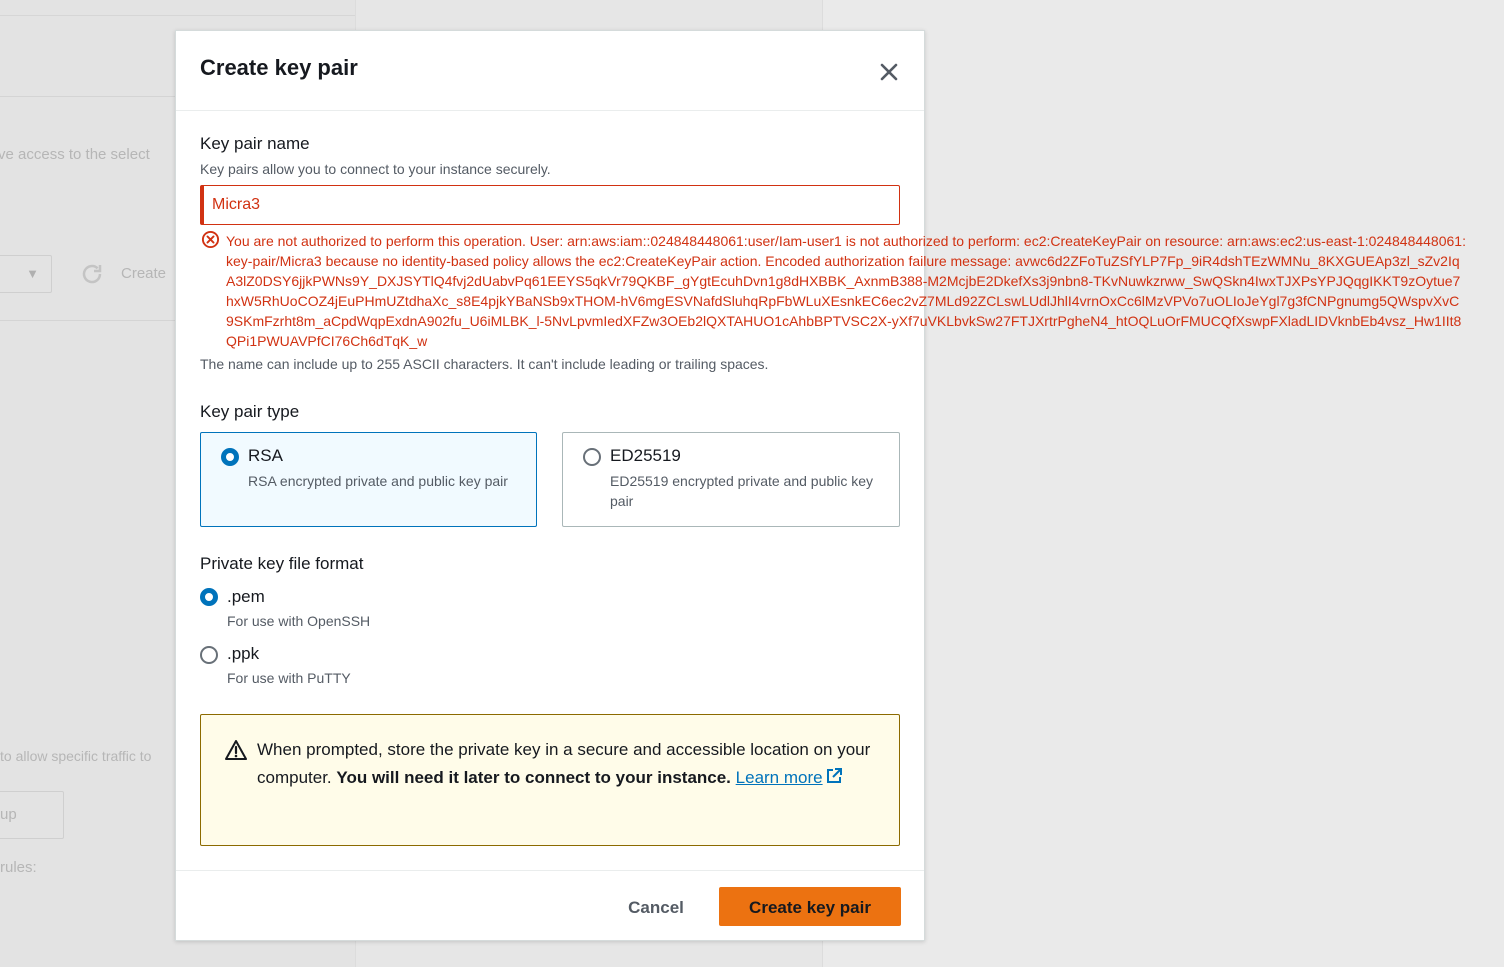  Describe the element at coordinates (210, 239) in the screenshot. I see `error-circle-icon` at that location.